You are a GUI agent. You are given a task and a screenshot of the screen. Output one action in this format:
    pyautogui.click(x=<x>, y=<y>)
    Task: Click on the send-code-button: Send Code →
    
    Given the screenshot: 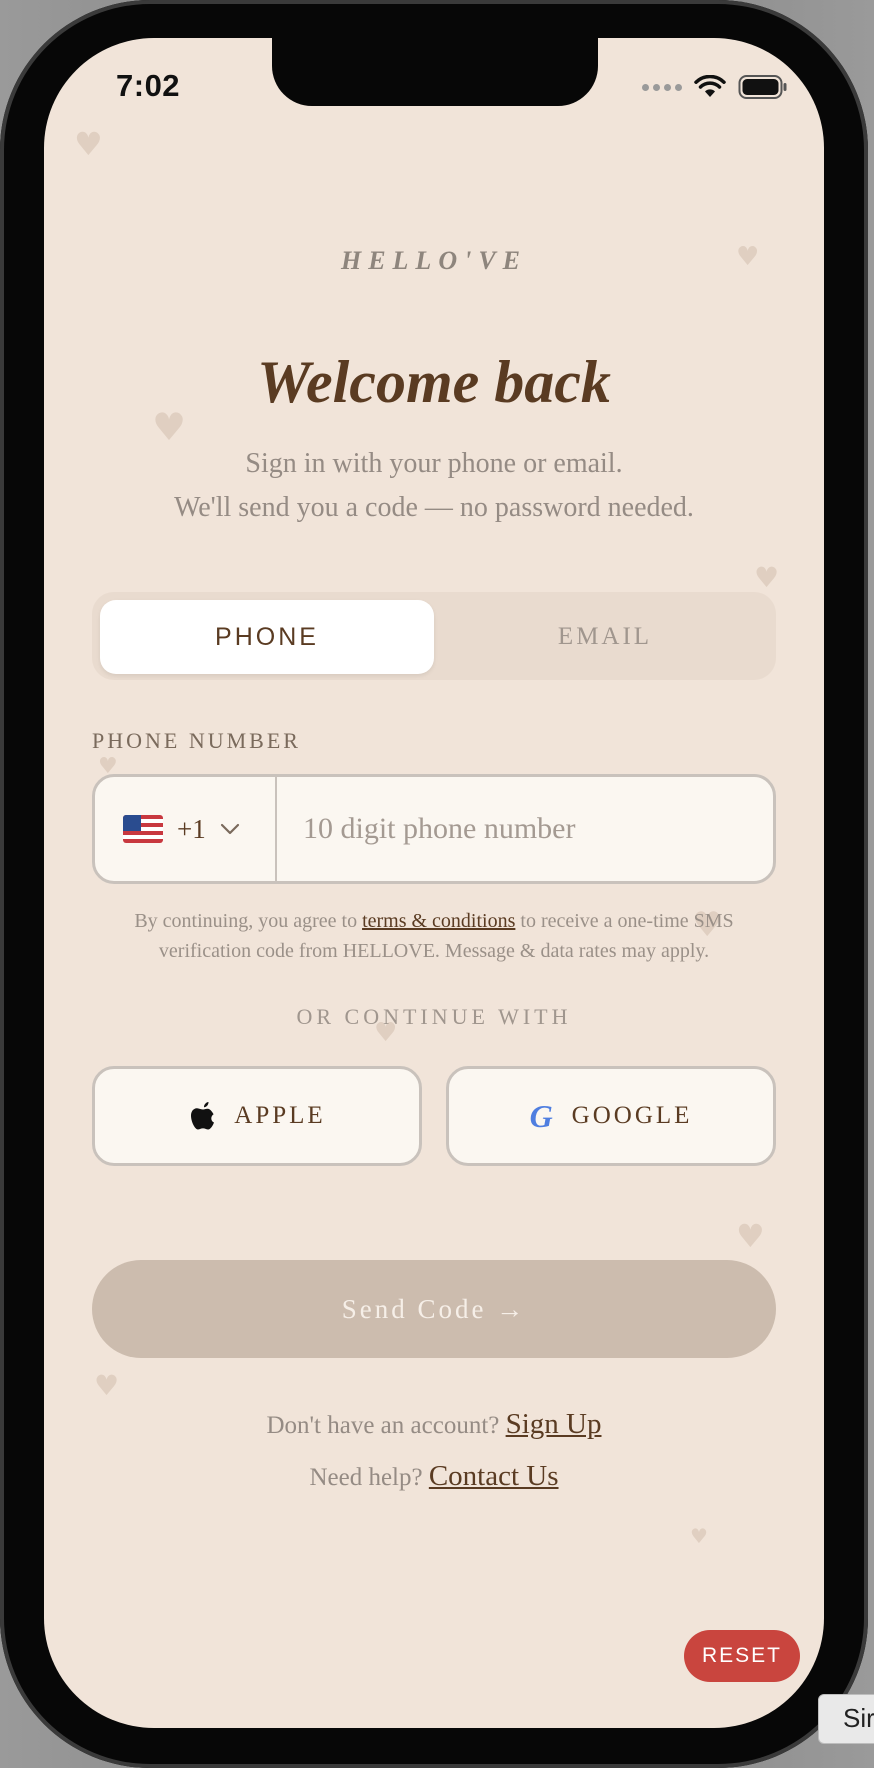 What is the action you would take?
    pyautogui.click(x=434, y=1309)
    